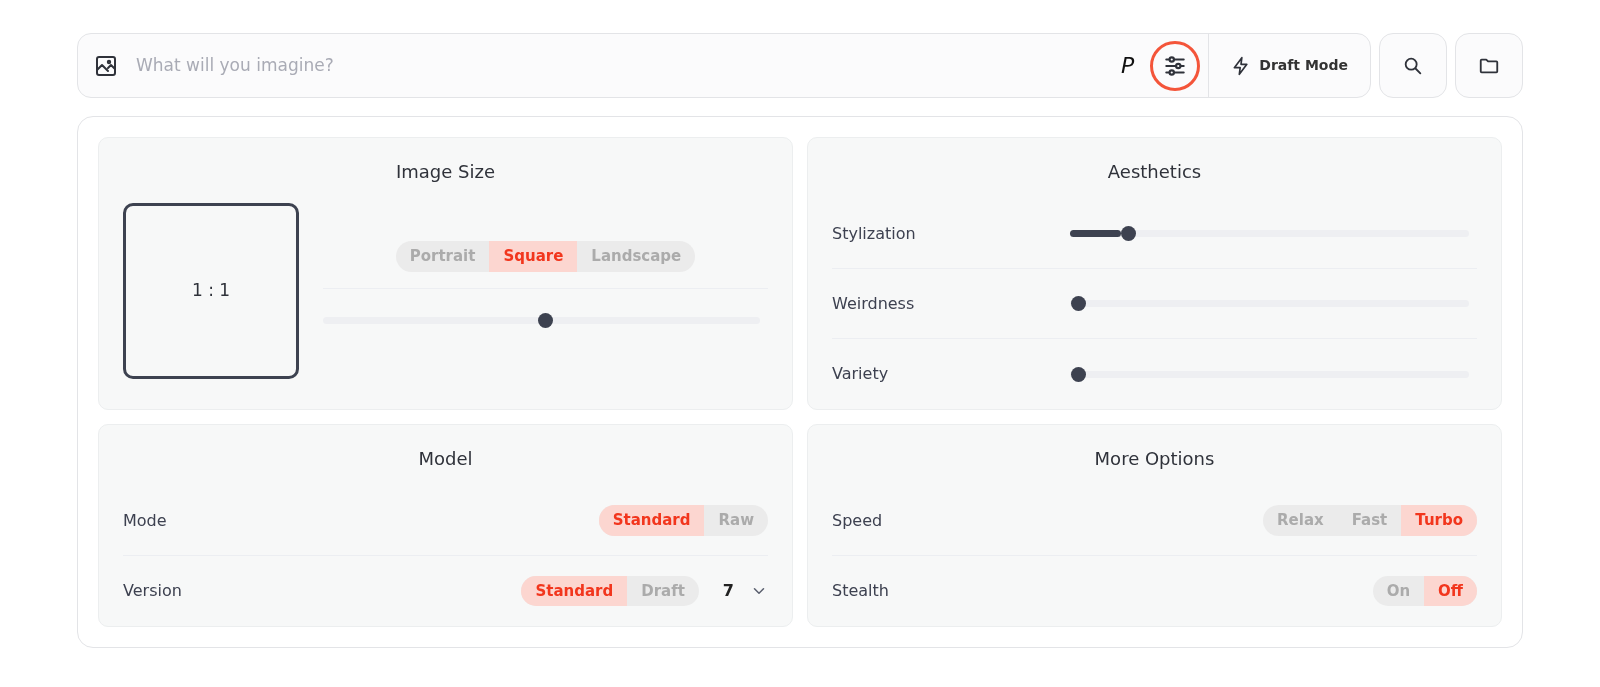 The height and width of the screenshot is (687, 1600). Describe the element at coordinates (858, 520) in the screenshot. I see `setting-label: Speed` at that location.